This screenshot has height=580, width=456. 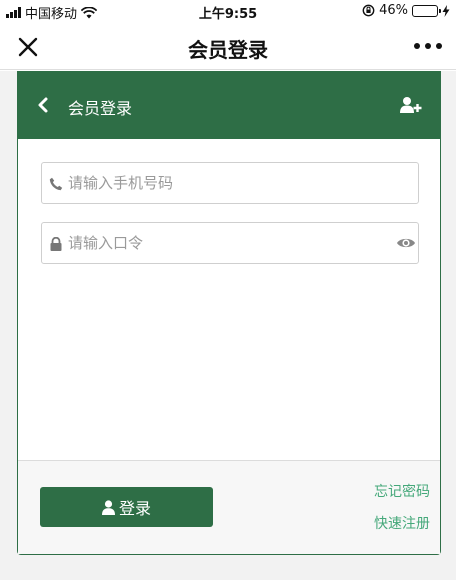 I want to click on phone-field, so click(x=230, y=183).